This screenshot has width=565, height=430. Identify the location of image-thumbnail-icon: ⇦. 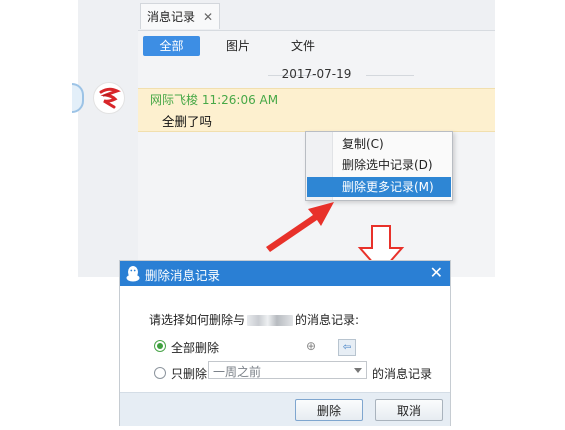
(347, 347).